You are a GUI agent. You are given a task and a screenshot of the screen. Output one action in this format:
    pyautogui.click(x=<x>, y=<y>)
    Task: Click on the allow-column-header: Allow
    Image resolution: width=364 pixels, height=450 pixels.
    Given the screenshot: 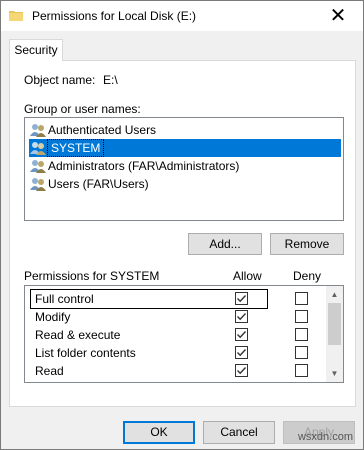 What is the action you would take?
    pyautogui.click(x=247, y=276)
    